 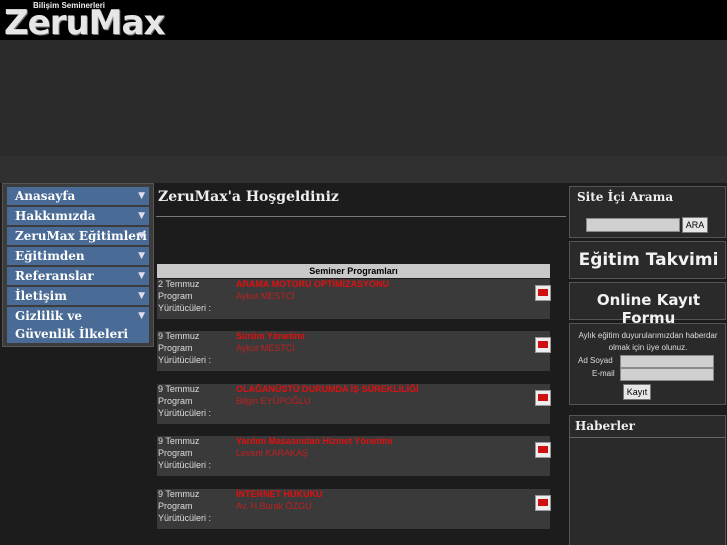 I want to click on seminar-speaker: Av. H.Burak ÖZGÜ, so click(x=274, y=506).